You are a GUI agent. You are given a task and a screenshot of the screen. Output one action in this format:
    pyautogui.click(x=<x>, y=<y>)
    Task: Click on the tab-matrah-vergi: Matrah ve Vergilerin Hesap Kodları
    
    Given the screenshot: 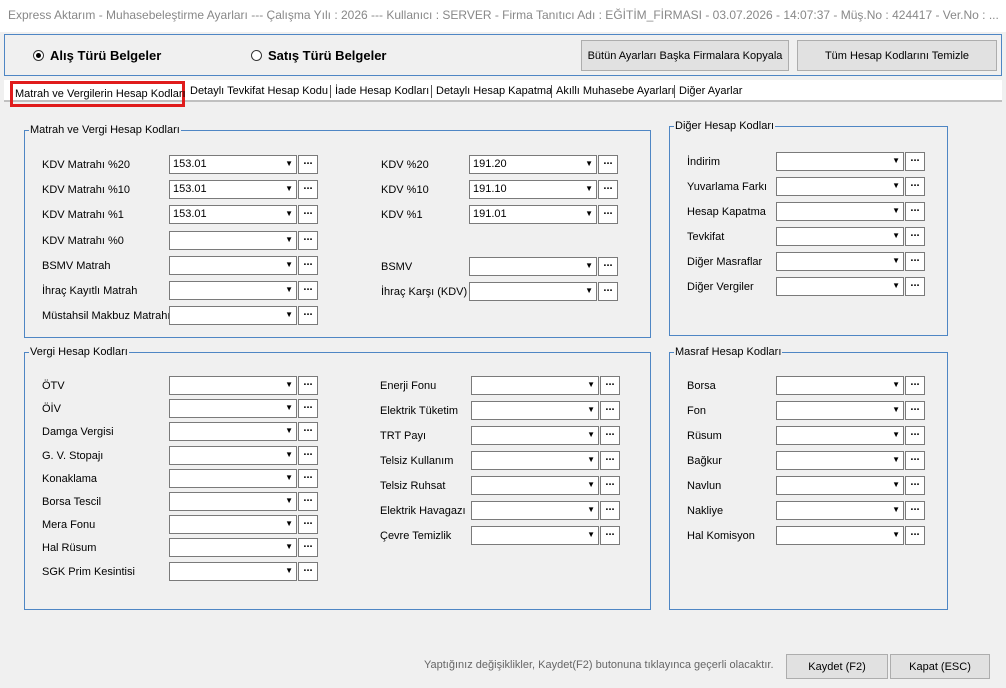 What is the action you would take?
    pyautogui.click(x=98, y=94)
    